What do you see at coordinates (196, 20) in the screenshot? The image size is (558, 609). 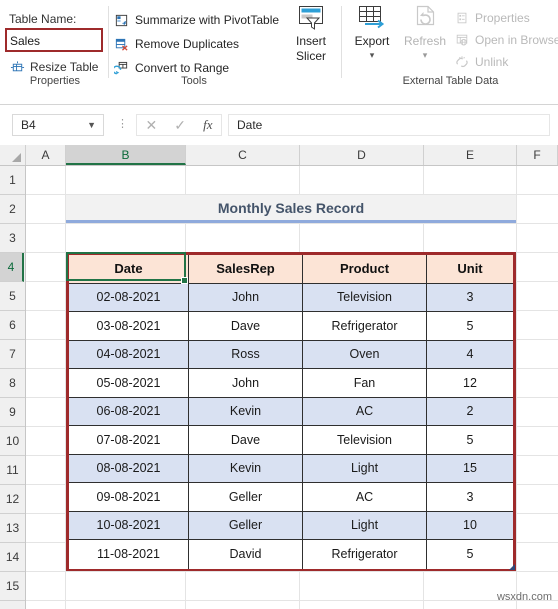 I see `summarize-with-pivottable-button: Summarize with PivotTable` at bounding box center [196, 20].